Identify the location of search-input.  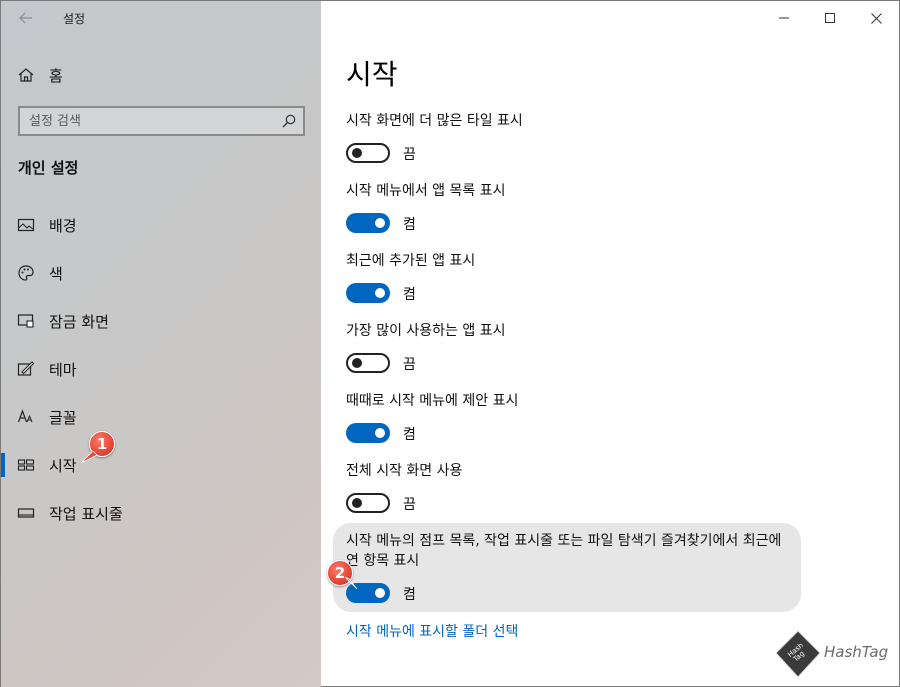
(145, 121).